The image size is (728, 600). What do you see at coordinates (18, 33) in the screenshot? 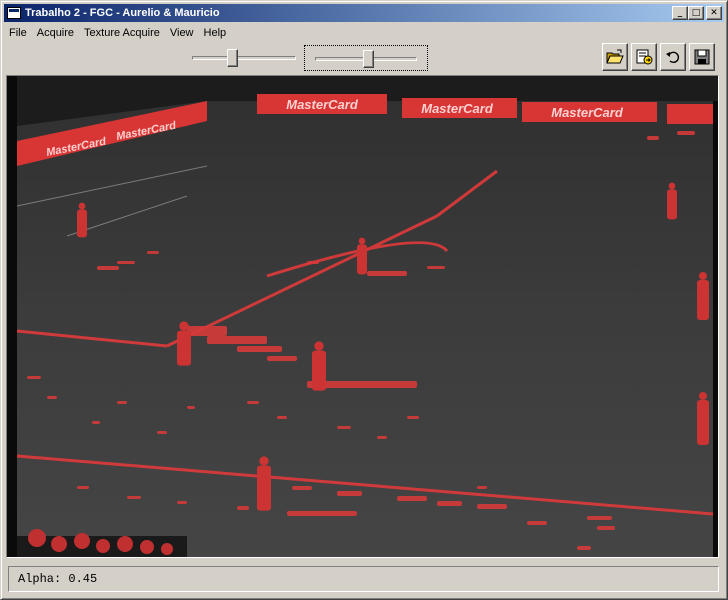
I see `menu-file: File` at bounding box center [18, 33].